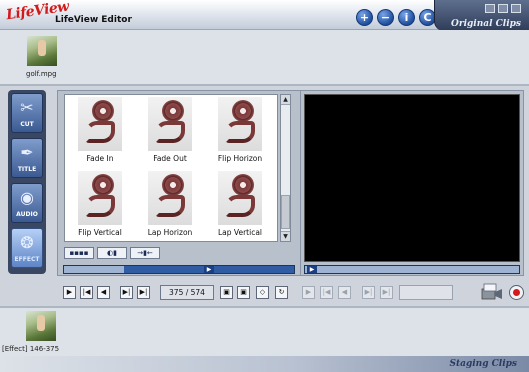 The width and height of the screenshot is (529, 372). Describe the element at coordinates (179, 269) in the screenshot. I see `effects-timeline-slider: ▶` at that location.